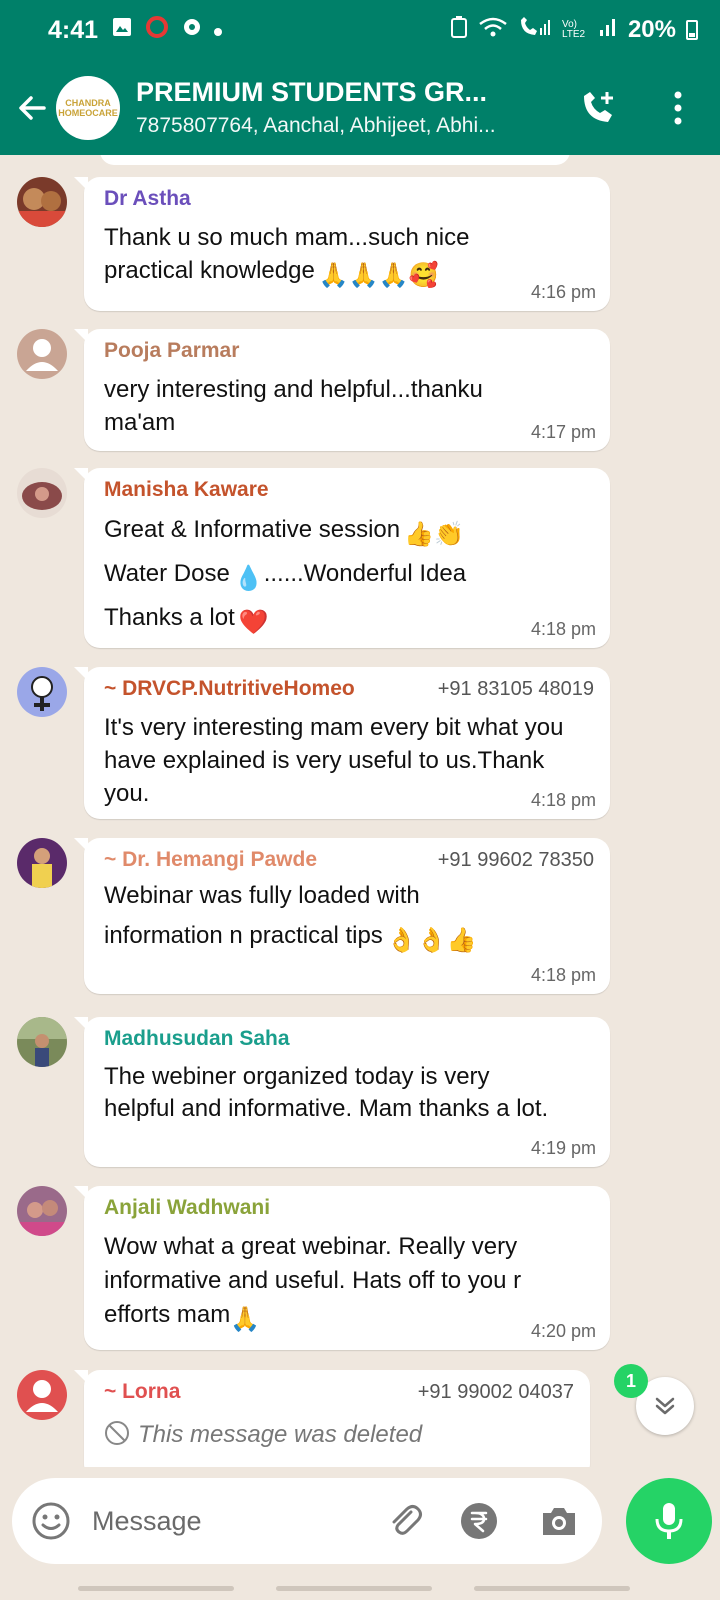 The height and width of the screenshot is (1600, 720). I want to click on deleted-message: This message was deleted, so click(339, 1436).